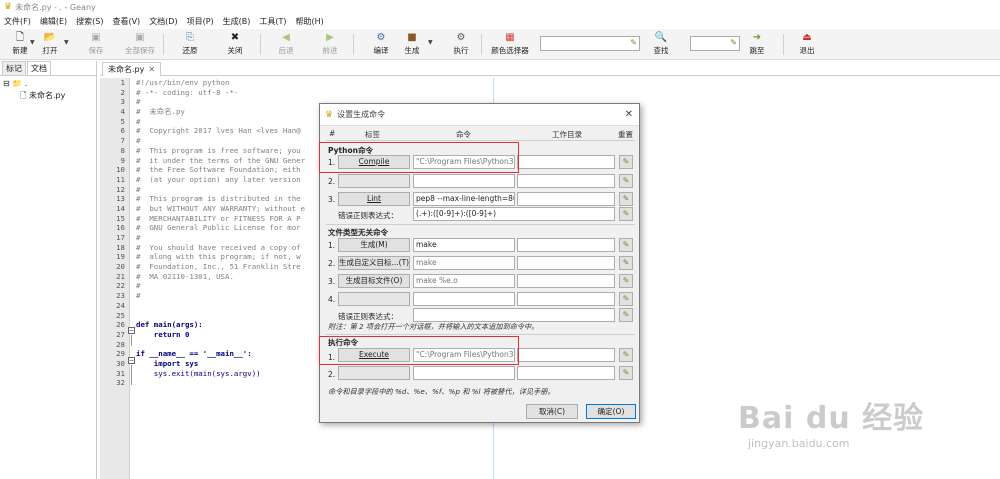  I want to click on line-number: 6, so click(122, 131).